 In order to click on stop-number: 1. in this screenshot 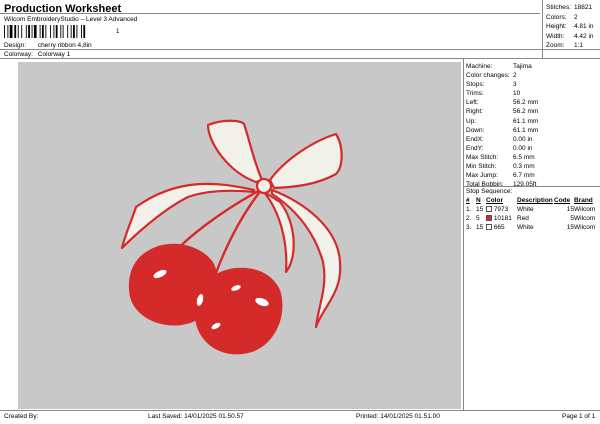, I will do `click(469, 209)`.